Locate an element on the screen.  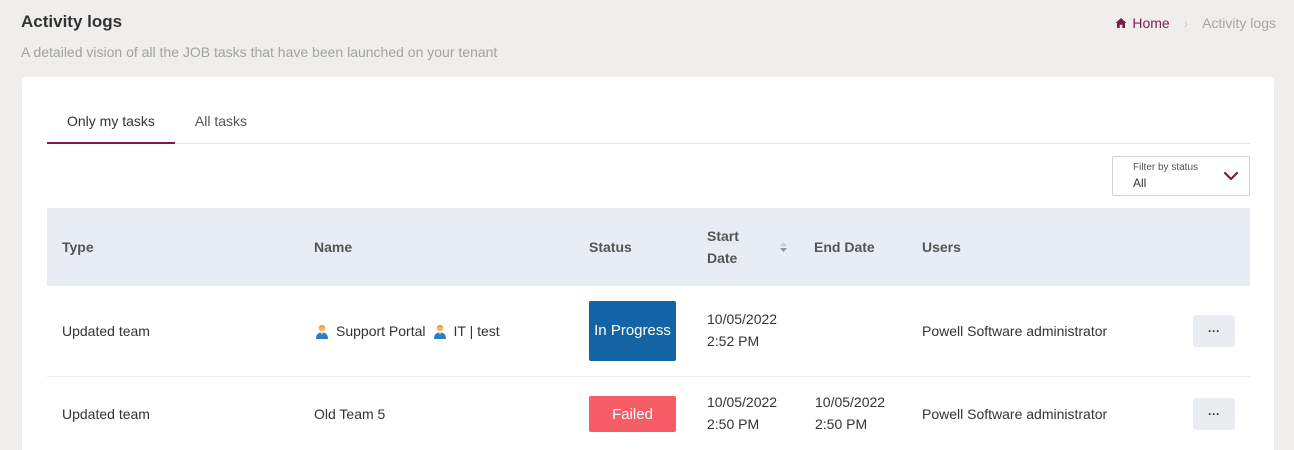
tabs: Only my tasks All tasks is located at coordinates (648, 121).